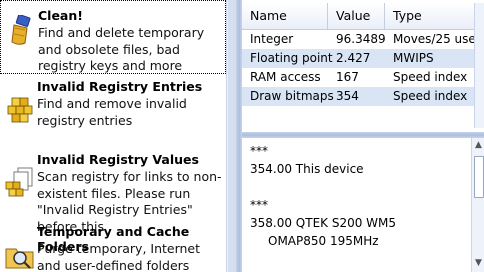 Image resolution: width=484 pixels, height=272 pixels. What do you see at coordinates (118, 159) in the screenshot?
I see `tool-title: Invalid Registry Values` at bounding box center [118, 159].